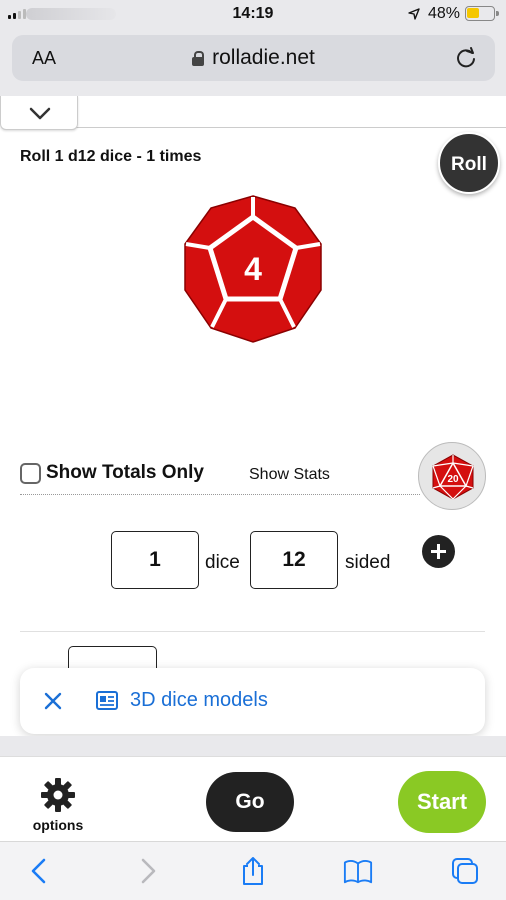  I want to click on roll-button: Roll, so click(469, 163).